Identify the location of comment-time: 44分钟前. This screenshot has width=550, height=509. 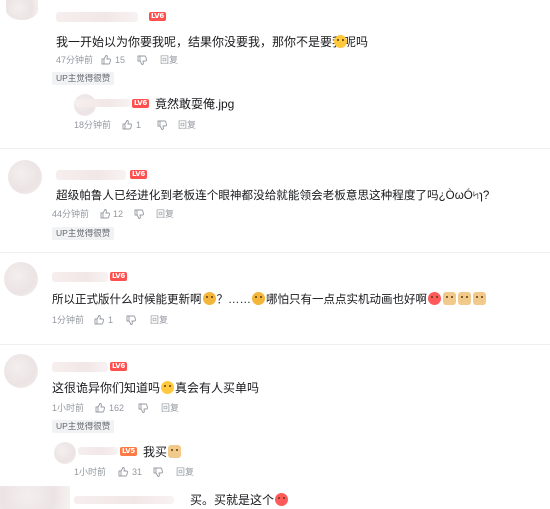
(71, 214).